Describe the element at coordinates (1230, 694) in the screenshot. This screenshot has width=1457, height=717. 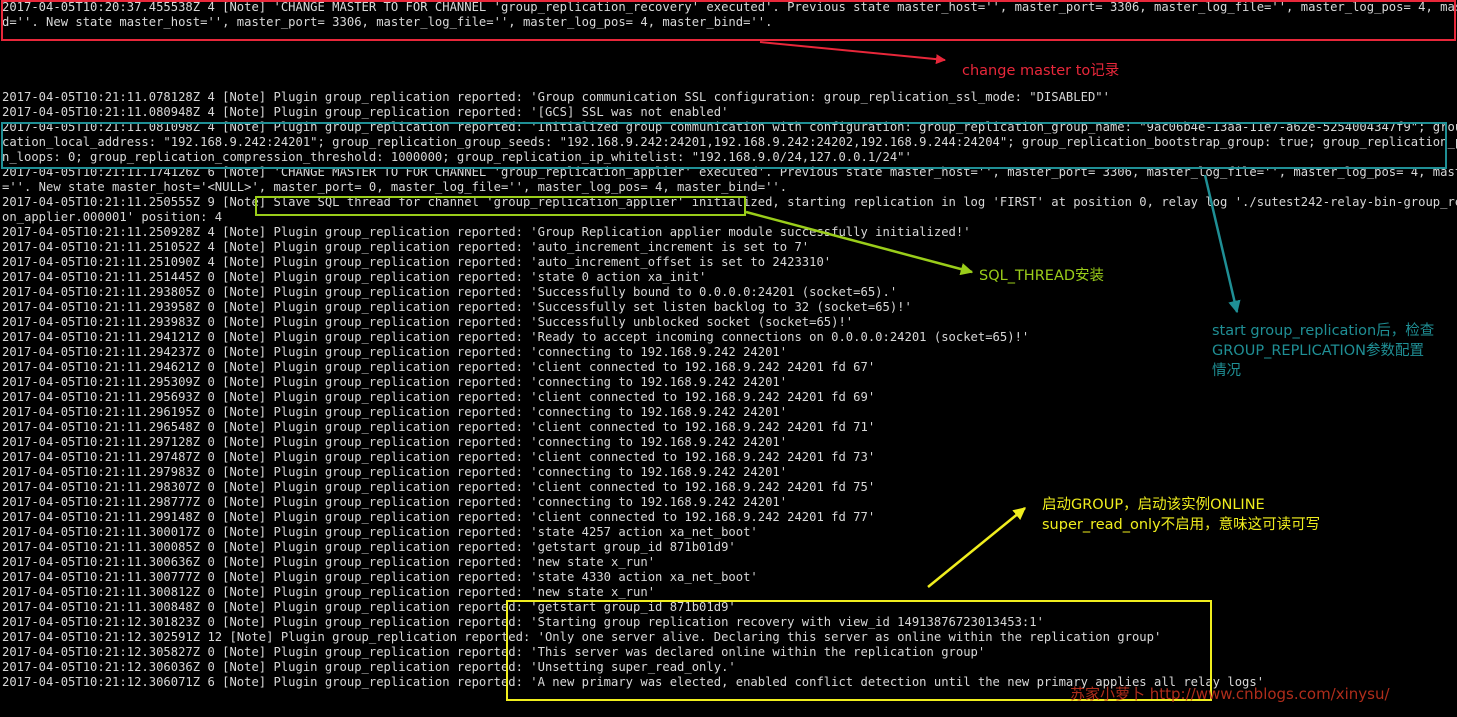
I see `watermark: 苏家小萝卜 http://www.cnblogs.com/xinysu/` at that location.